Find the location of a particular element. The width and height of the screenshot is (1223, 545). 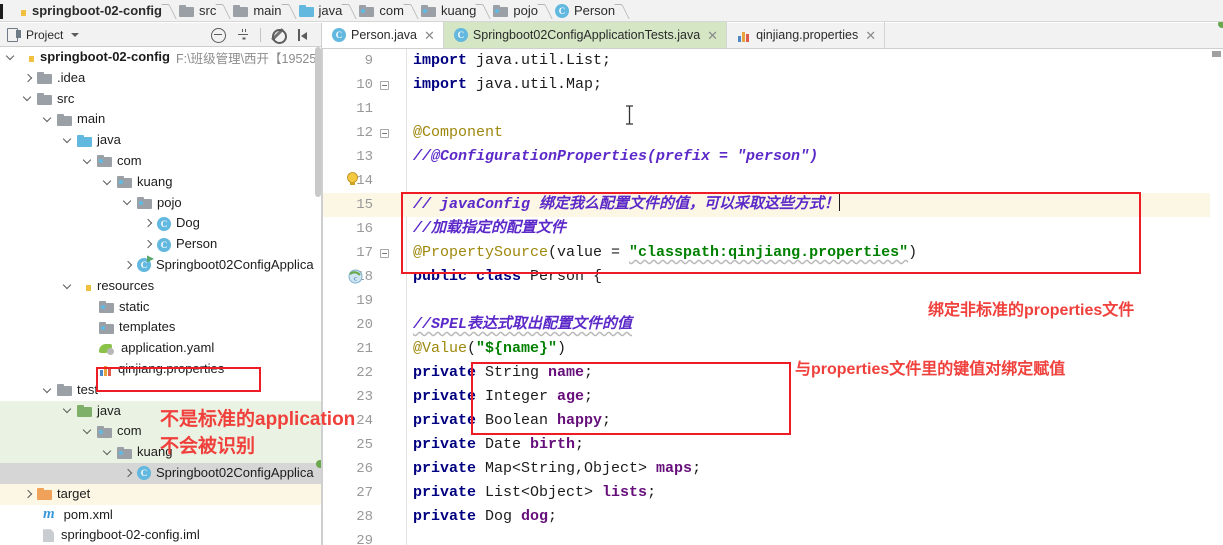

tab-qinjiang-properties: qinjiang.properties ✕ is located at coordinates (806, 35).